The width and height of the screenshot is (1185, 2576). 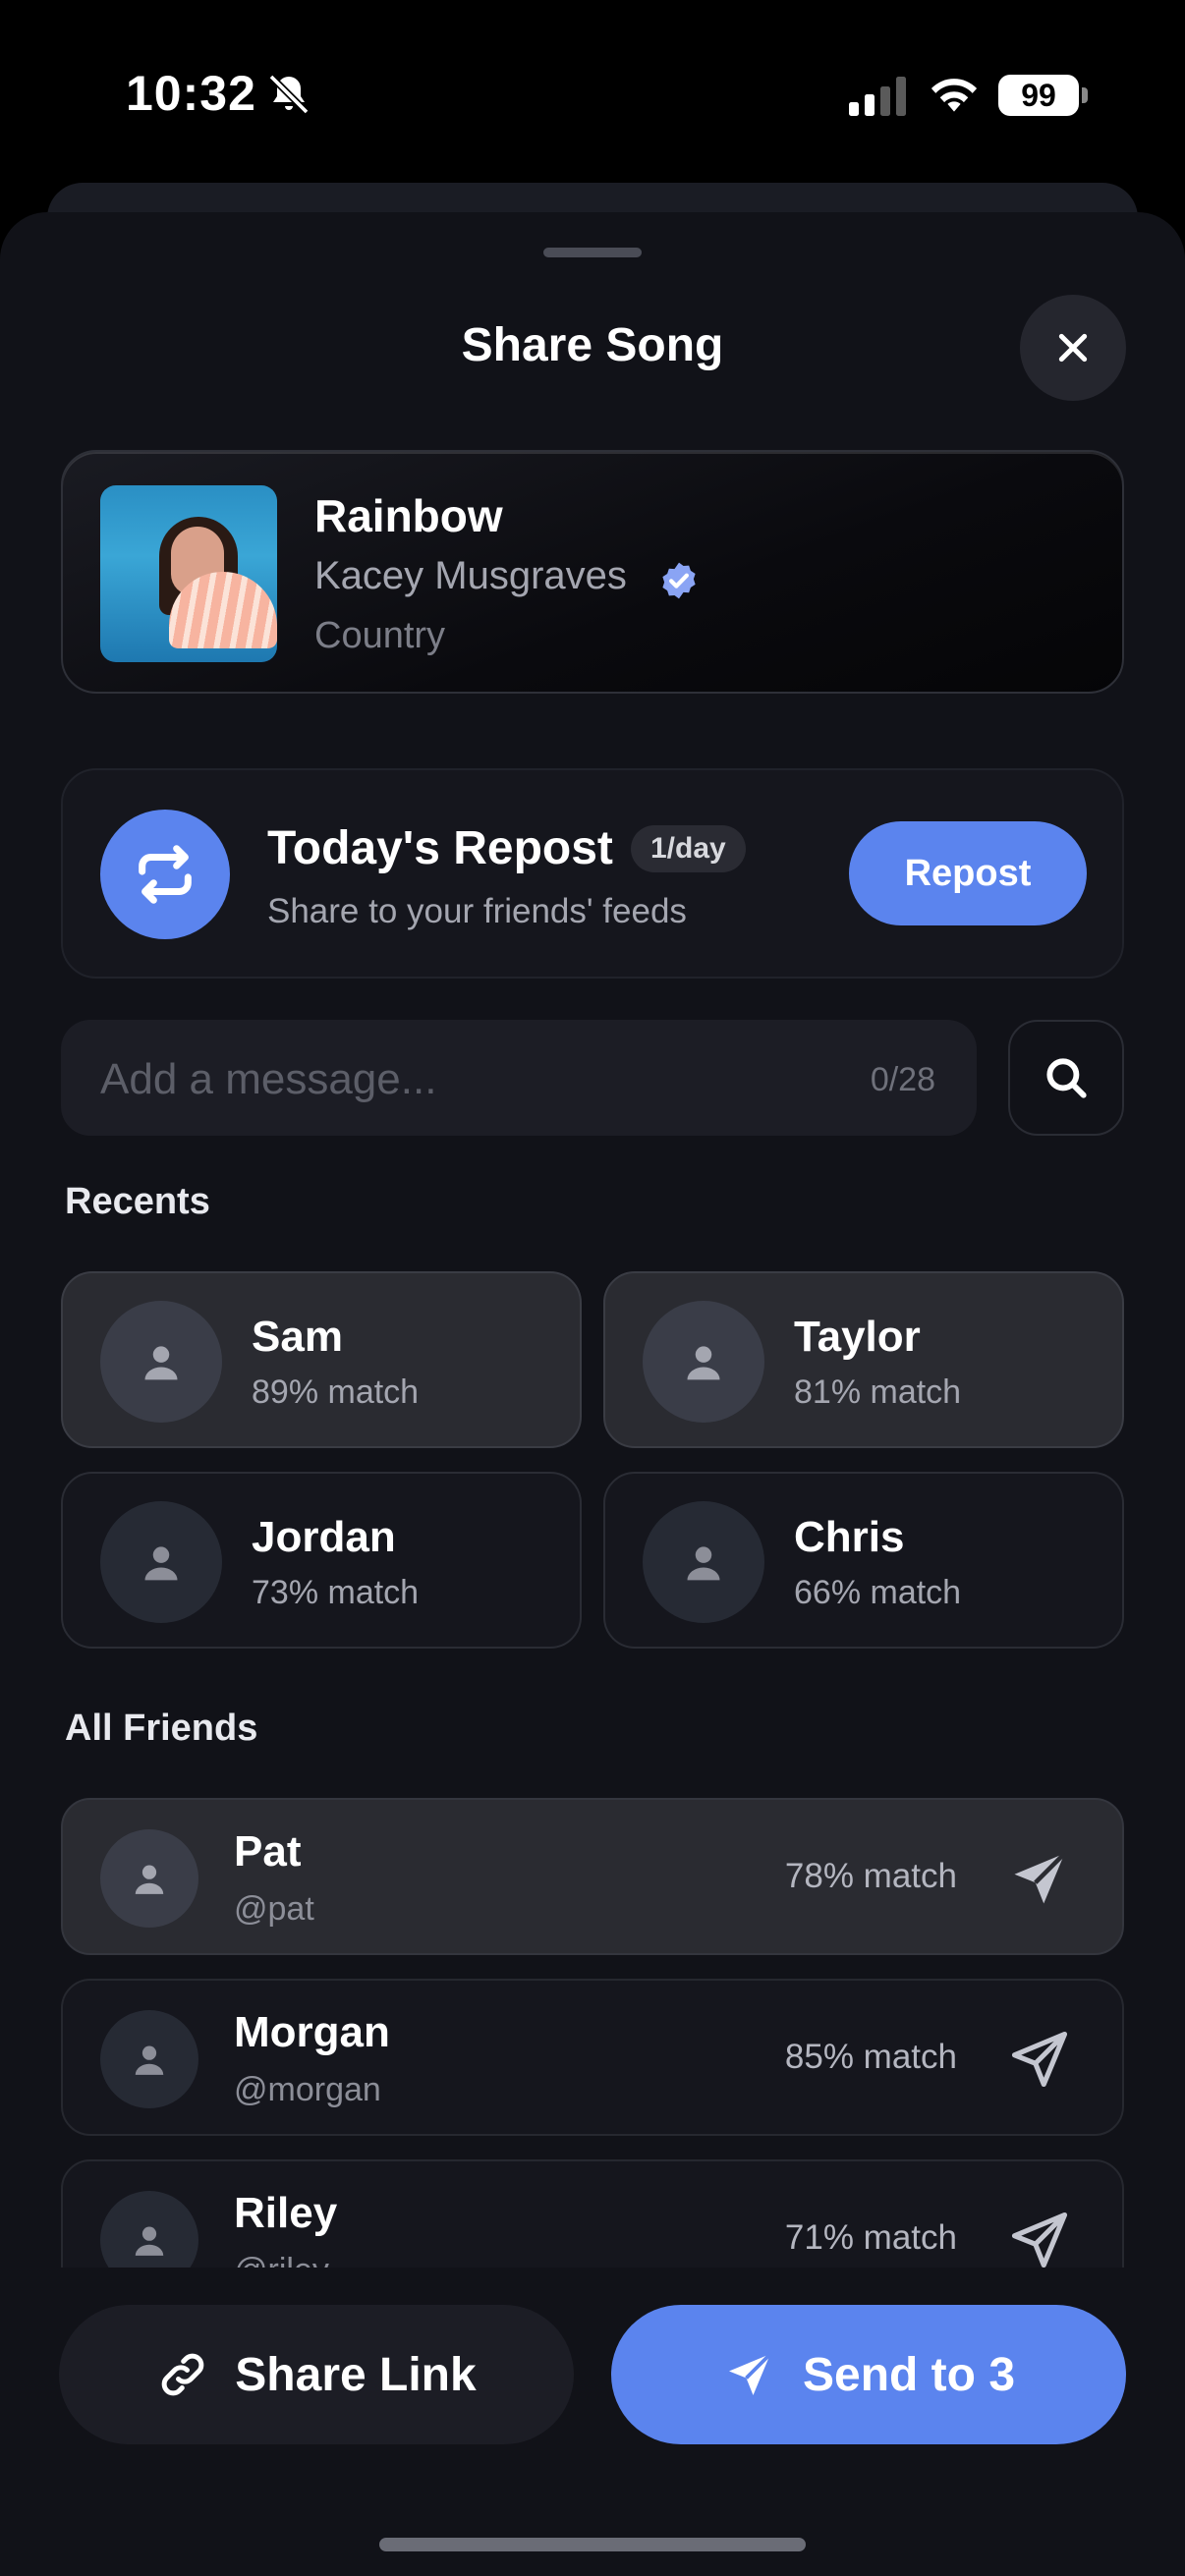 I want to click on message-input: Add a message... 0/28, so click(x=519, y=1078).